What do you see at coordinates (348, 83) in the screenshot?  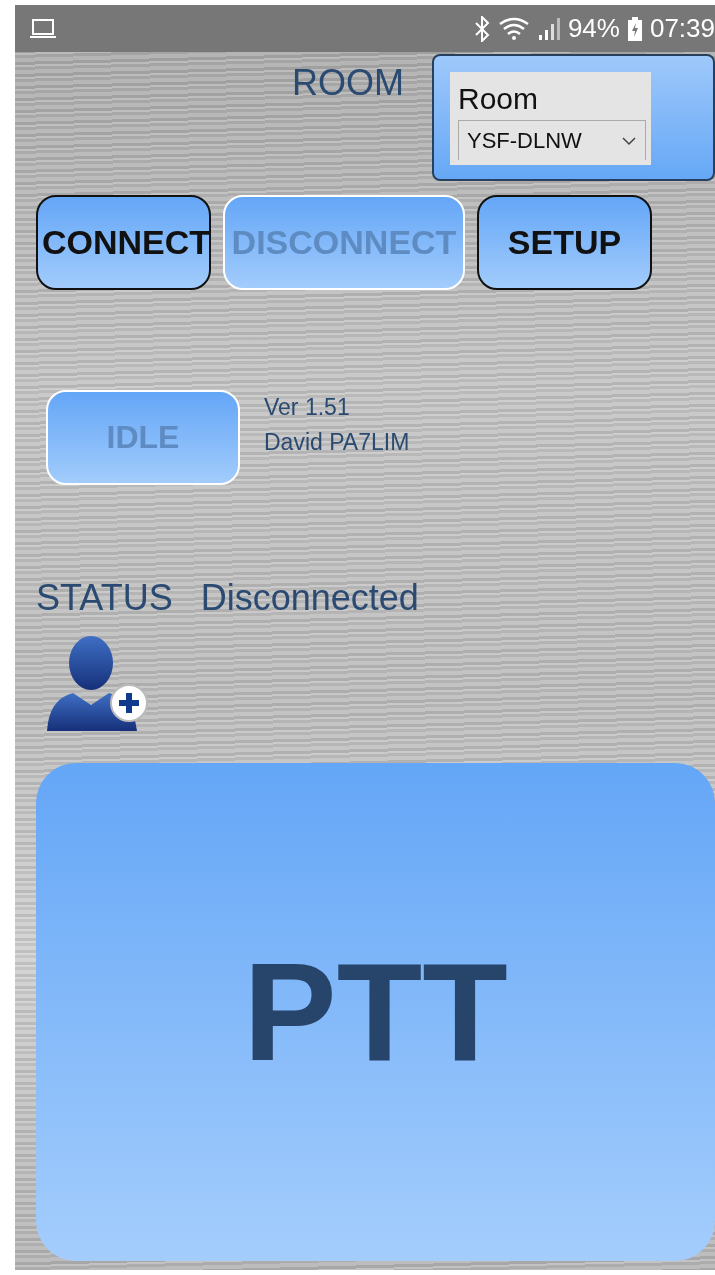 I see `room-label: ROOM` at bounding box center [348, 83].